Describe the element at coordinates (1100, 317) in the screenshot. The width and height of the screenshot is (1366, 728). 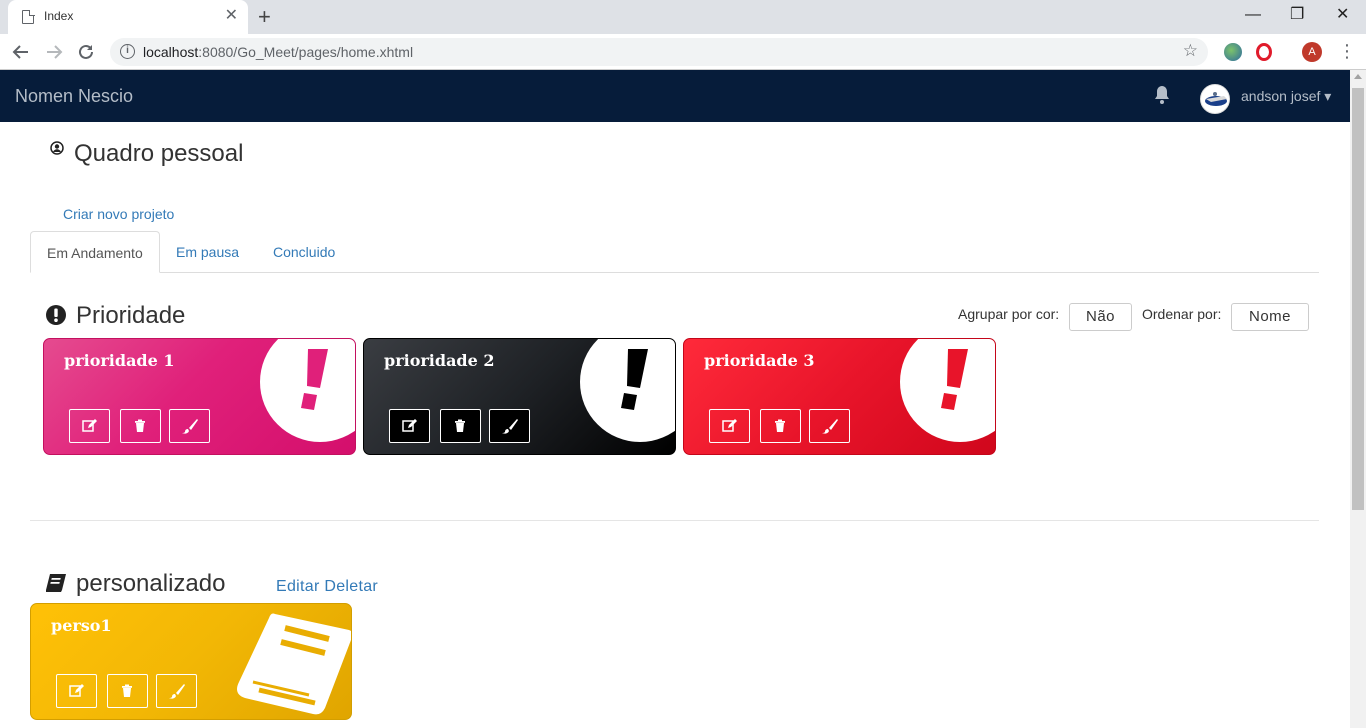
I see `group-by-color-button: Não` at that location.